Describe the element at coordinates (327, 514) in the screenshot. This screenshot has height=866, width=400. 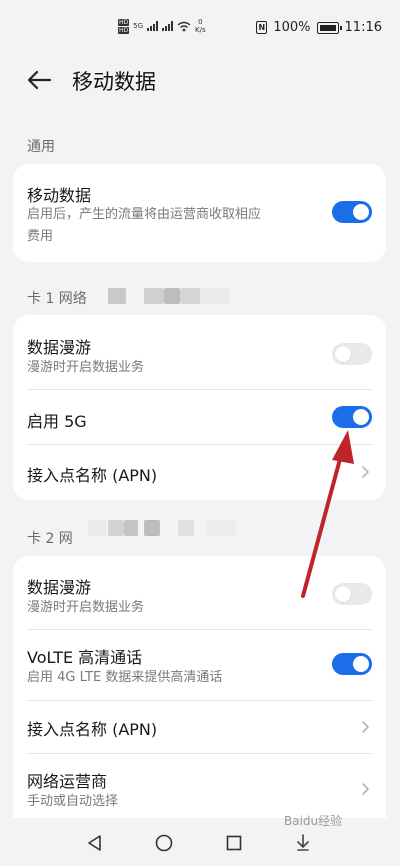
I see `annotation-arrow` at that location.